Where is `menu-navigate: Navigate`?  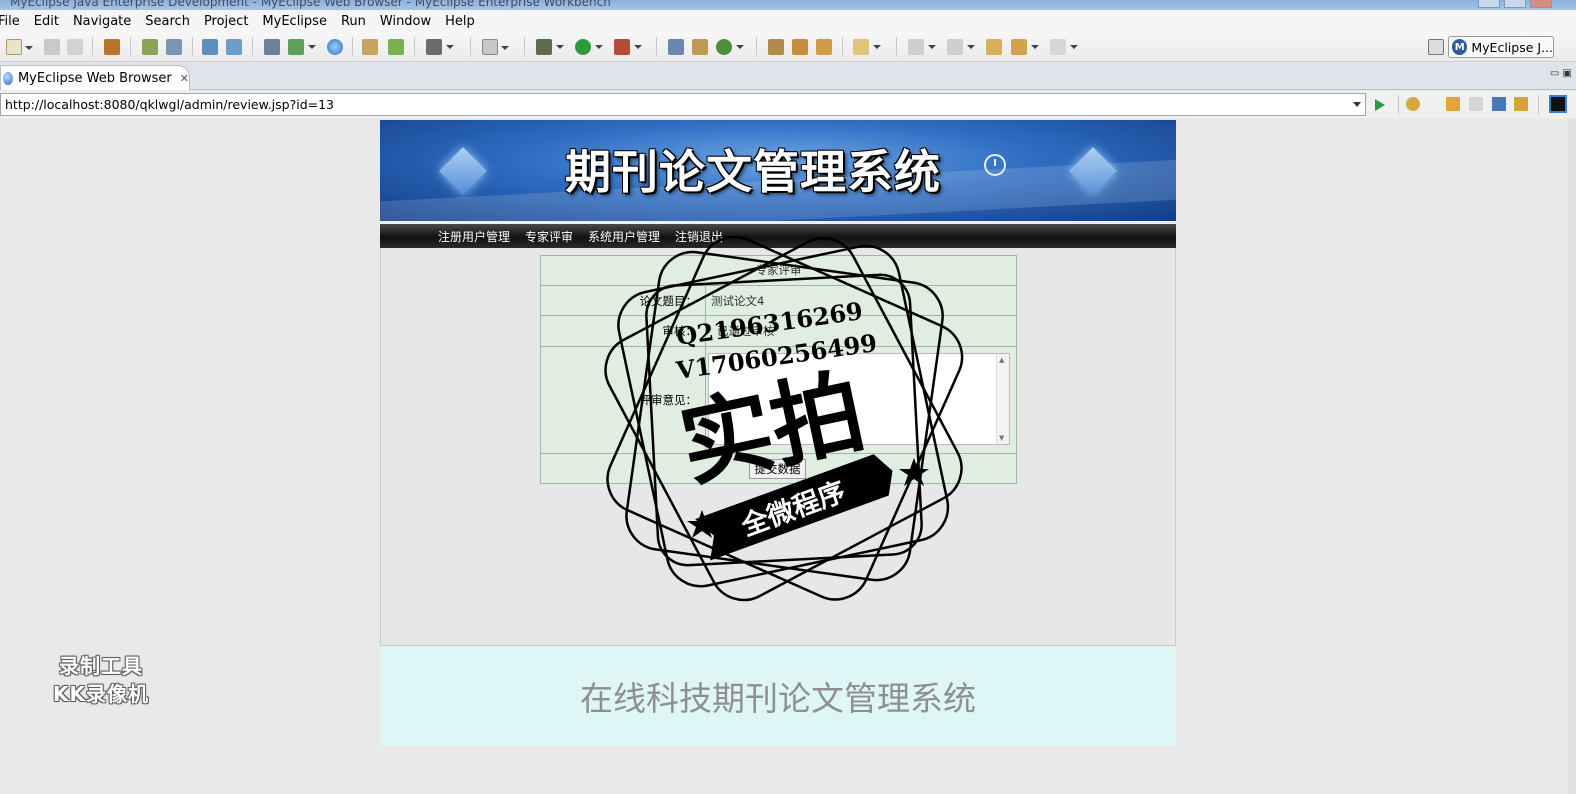
menu-navigate: Navigate is located at coordinates (102, 21).